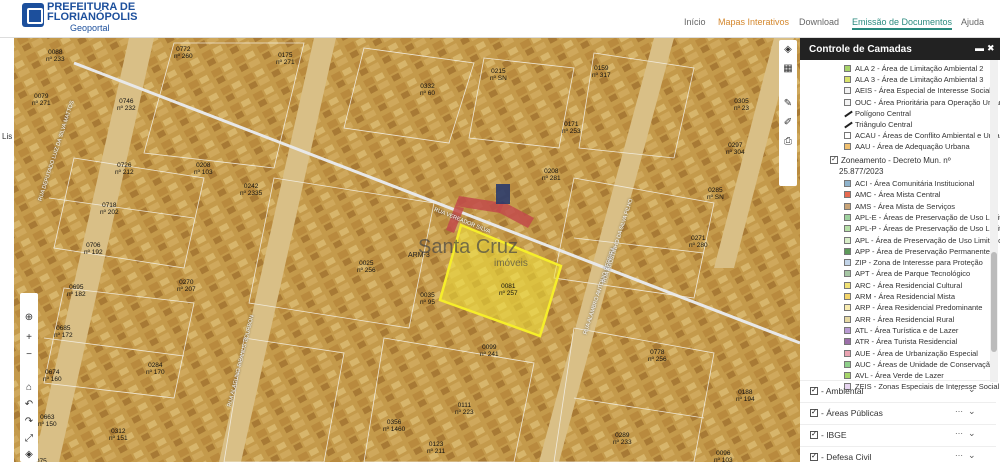  I want to click on parcel-label: 0285 nº SN, so click(715, 194).